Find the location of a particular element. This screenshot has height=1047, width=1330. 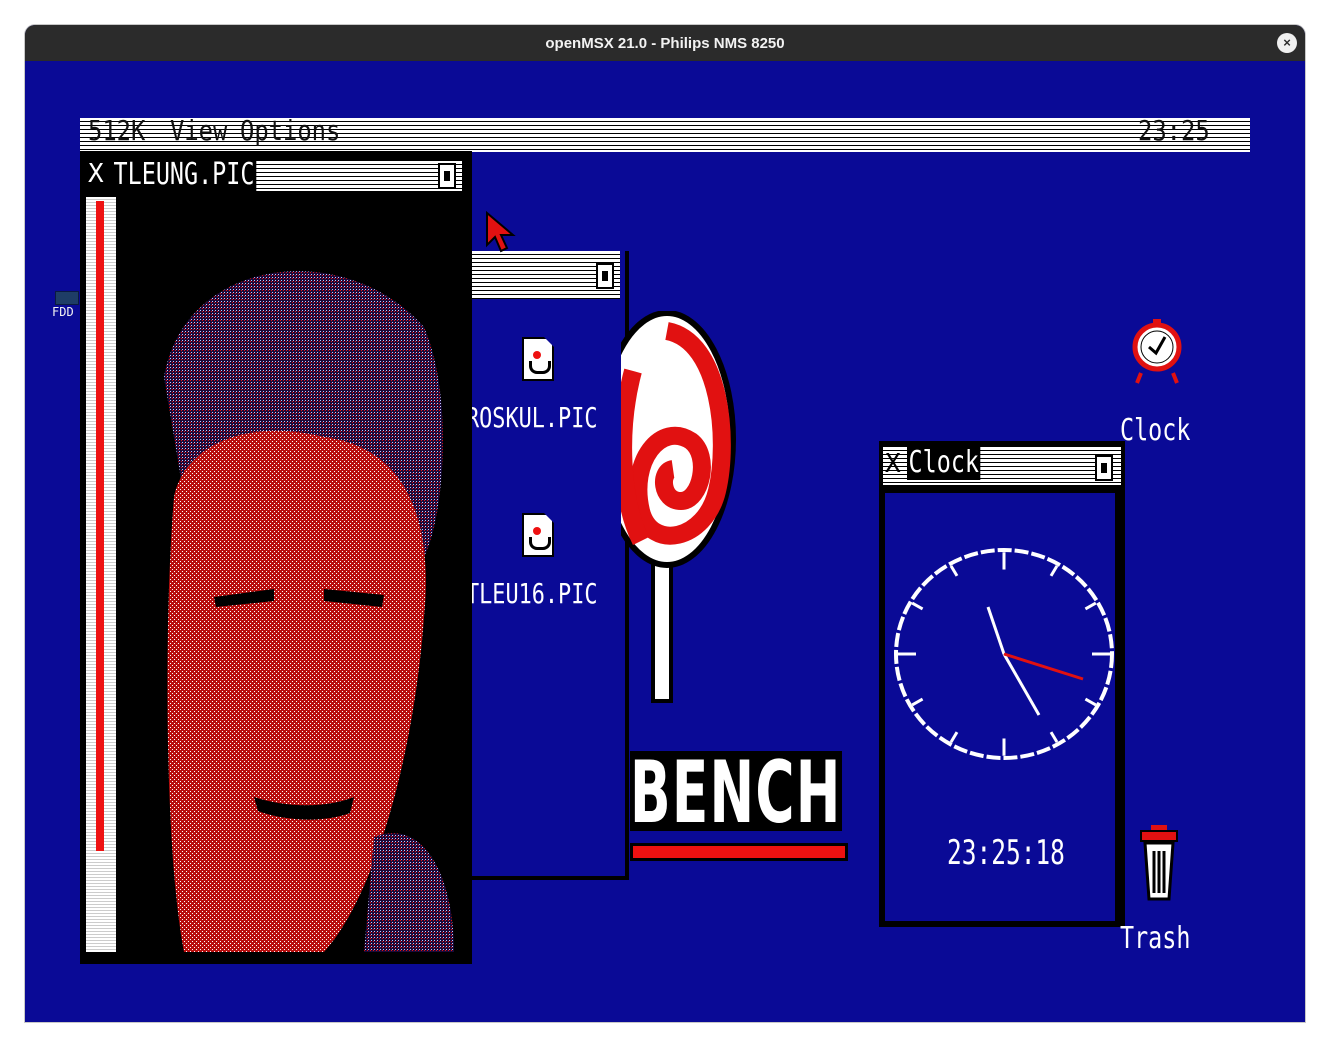

file-window: ROSKUL.PIC TLEU16.PIC is located at coordinates (547, 565).